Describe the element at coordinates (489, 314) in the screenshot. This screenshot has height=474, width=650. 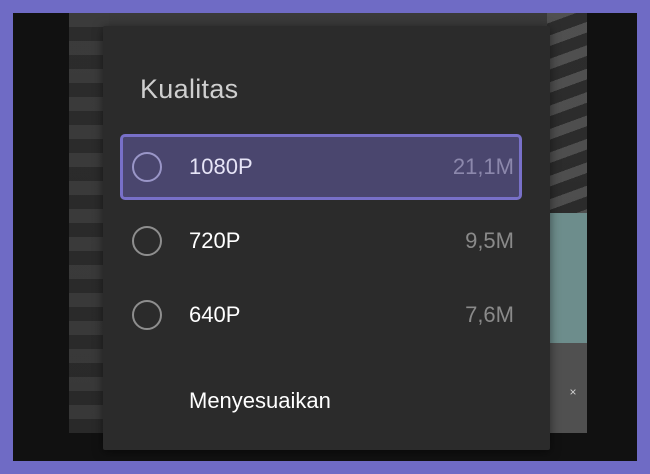
I see `option-size: 7,6M` at that location.